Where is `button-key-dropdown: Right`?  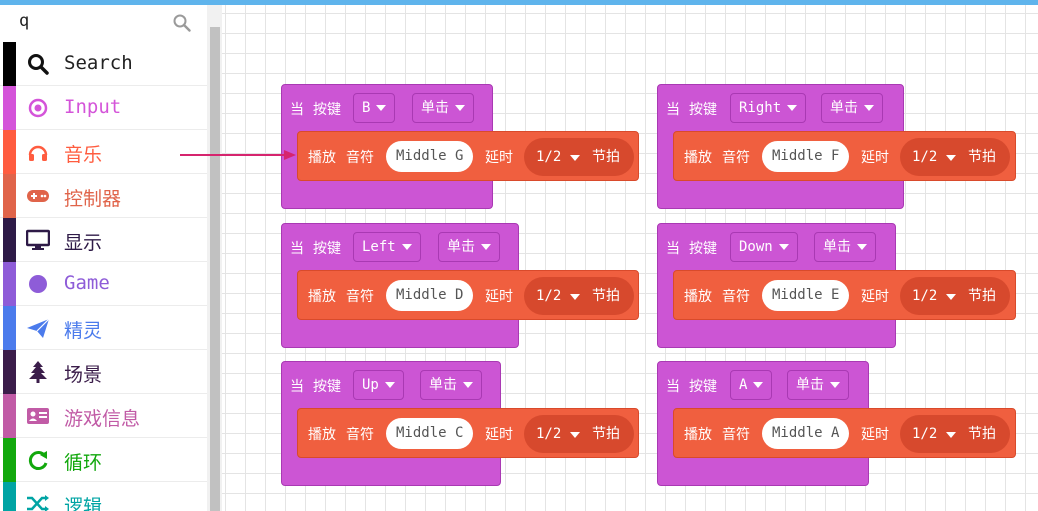
button-key-dropdown: Right is located at coordinates (768, 108).